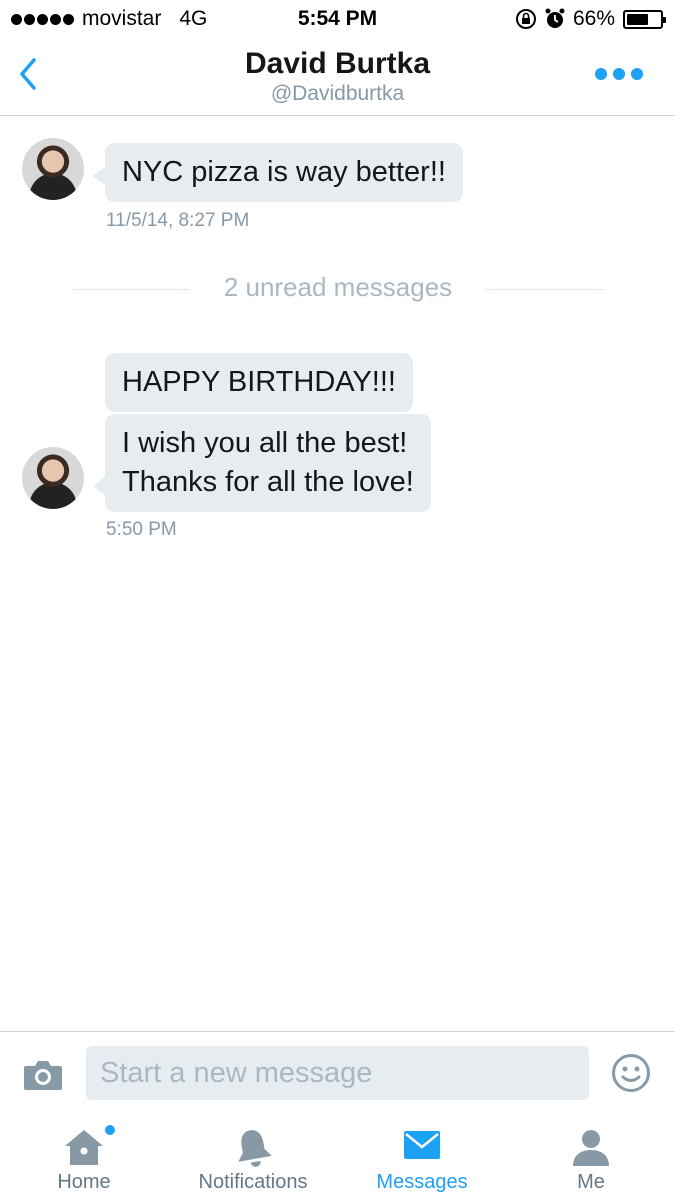  I want to click on more-options-button, so click(619, 74).